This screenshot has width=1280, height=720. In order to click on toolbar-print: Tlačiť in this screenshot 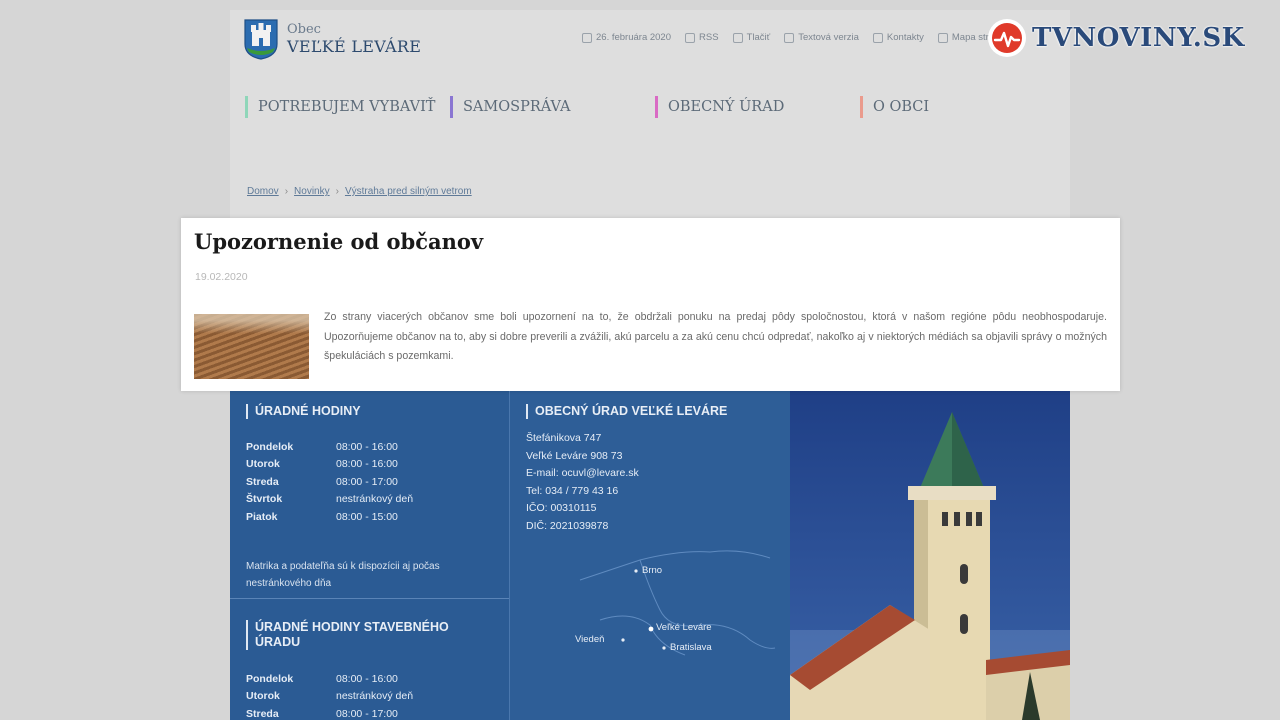, I will do `click(751, 37)`.